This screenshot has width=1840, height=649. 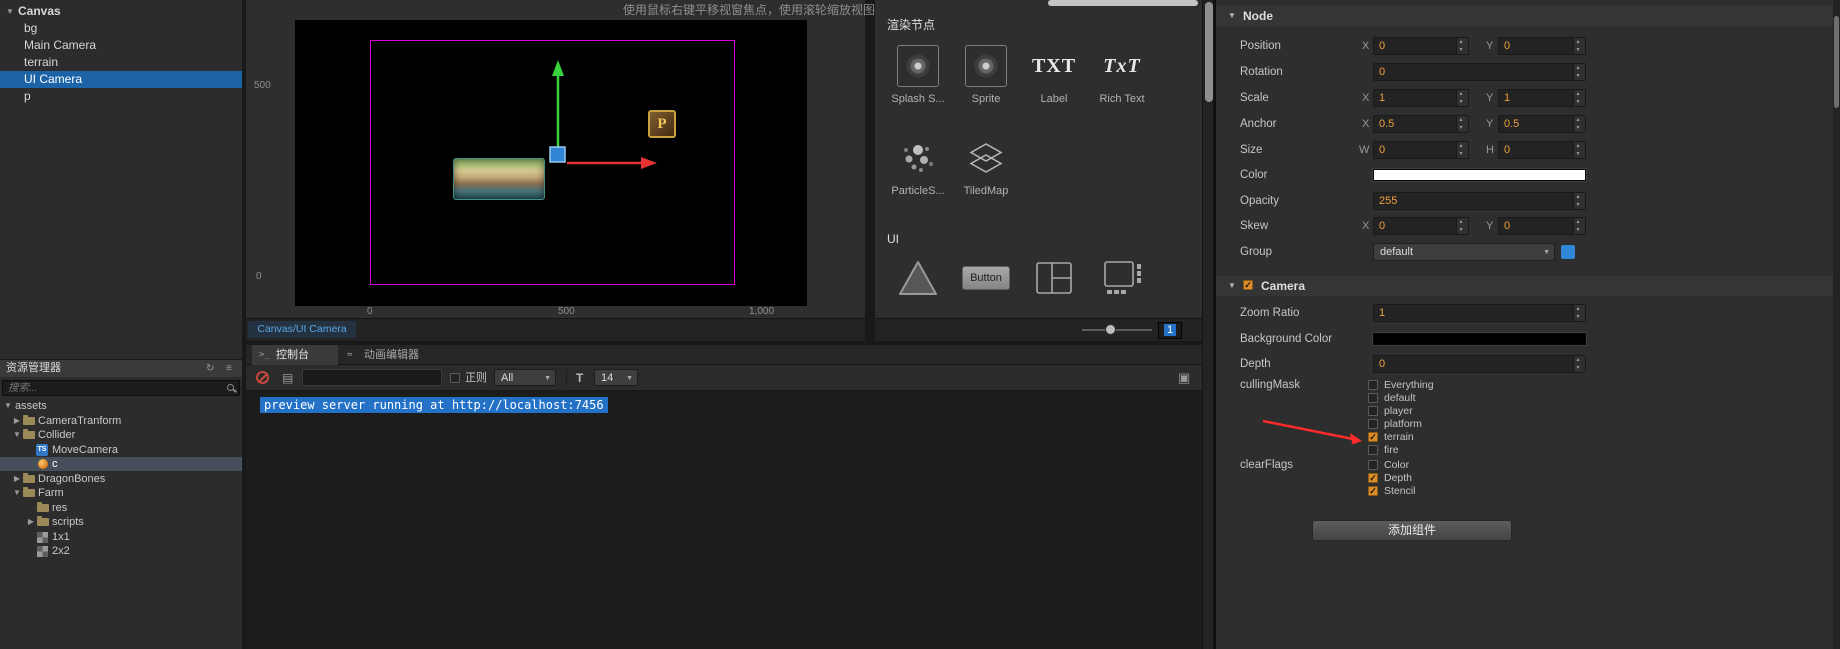 What do you see at coordinates (1122, 75) in the screenshot?
I see `render-node-richtext: TxT Rich Text` at bounding box center [1122, 75].